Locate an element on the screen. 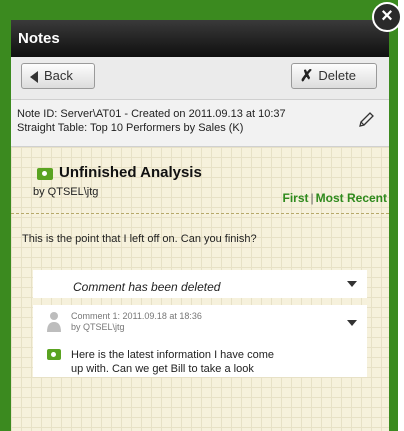 This screenshot has width=404, height=431. delete-label: Delete is located at coordinates (337, 75).